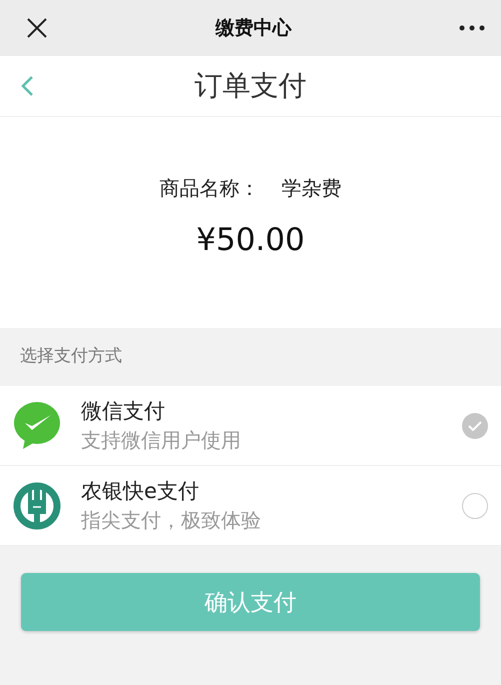 The width and height of the screenshot is (501, 685). Describe the element at coordinates (161, 440) in the screenshot. I see `payment-description: 支持微信用户使用` at that location.